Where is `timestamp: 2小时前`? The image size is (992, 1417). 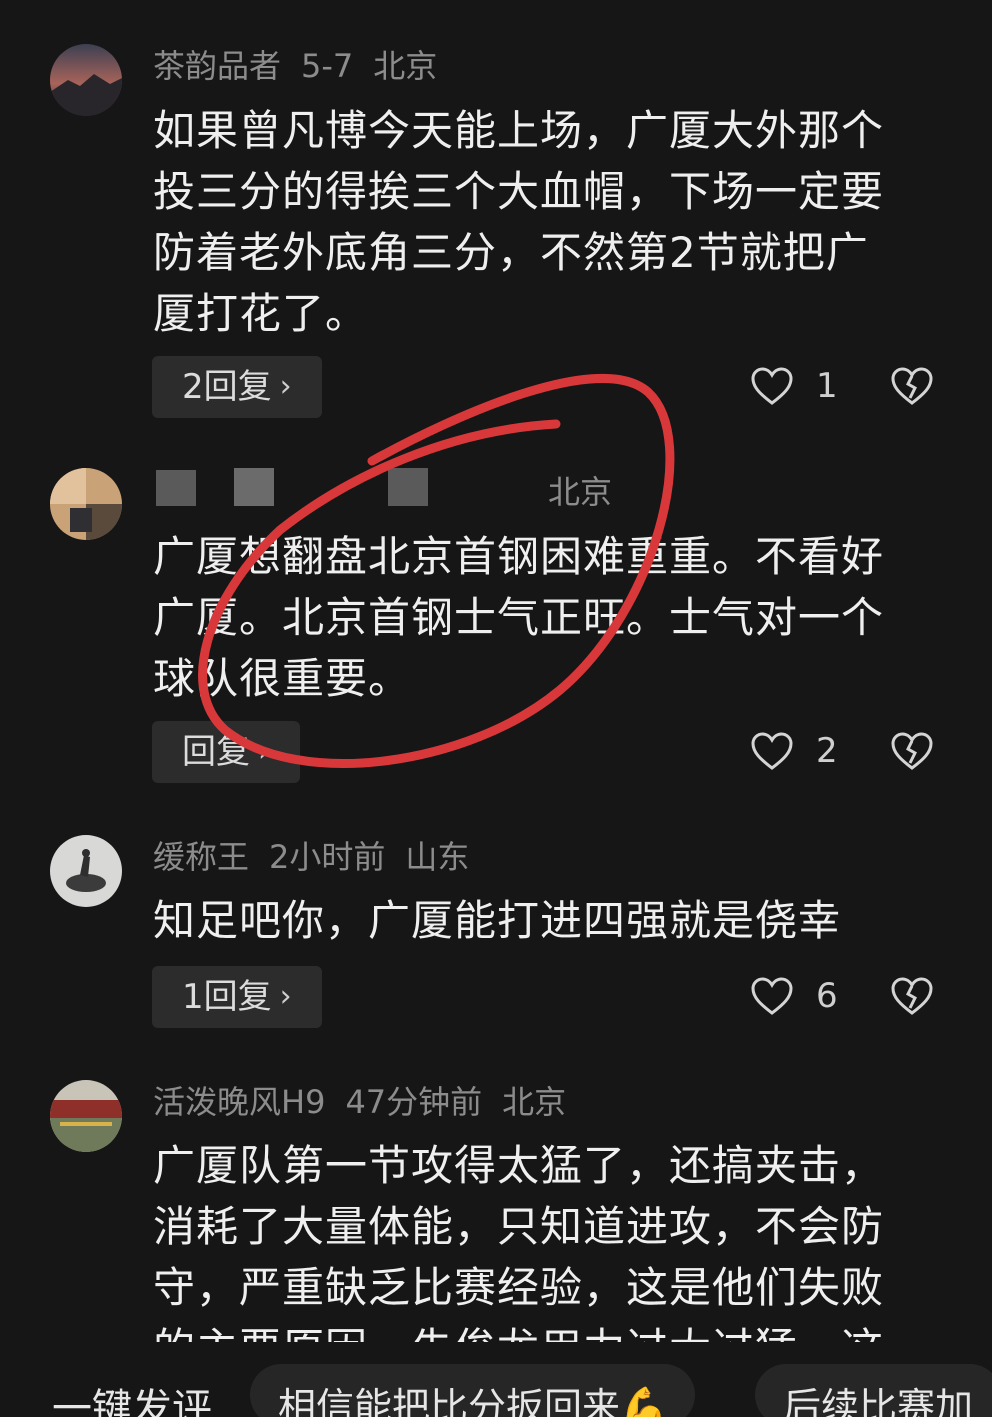 timestamp: 2小时前 is located at coordinates (327, 857).